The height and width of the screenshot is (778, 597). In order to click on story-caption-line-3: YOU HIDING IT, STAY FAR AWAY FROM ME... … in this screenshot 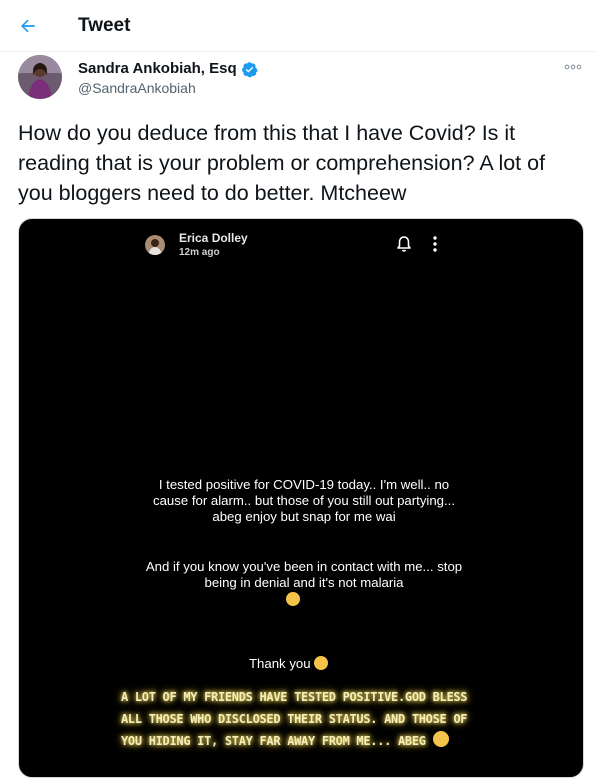, I will do `click(273, 741)`.